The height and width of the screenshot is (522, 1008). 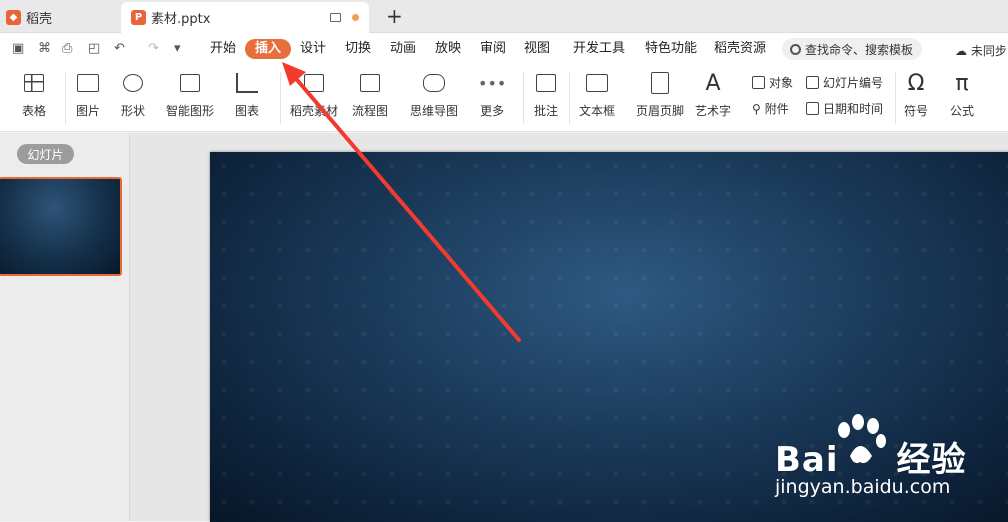 I want to click on print-preview-icon: ◰, so click(x=94, y=48).